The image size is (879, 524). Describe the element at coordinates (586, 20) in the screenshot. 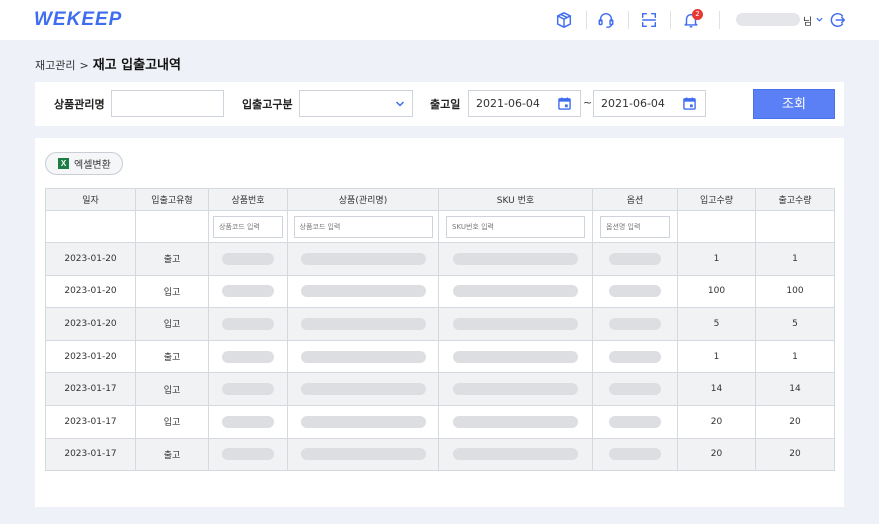

I see `header-divider` at that location.